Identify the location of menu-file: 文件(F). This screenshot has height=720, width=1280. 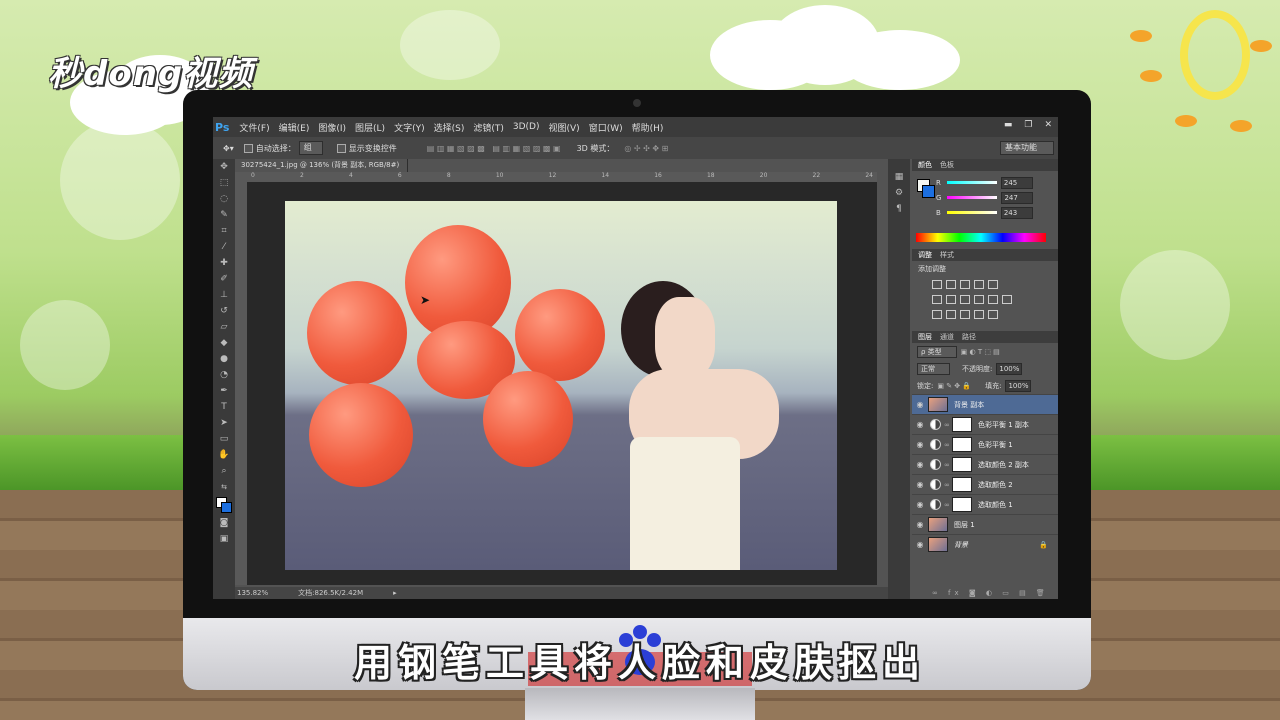
(254, 127).